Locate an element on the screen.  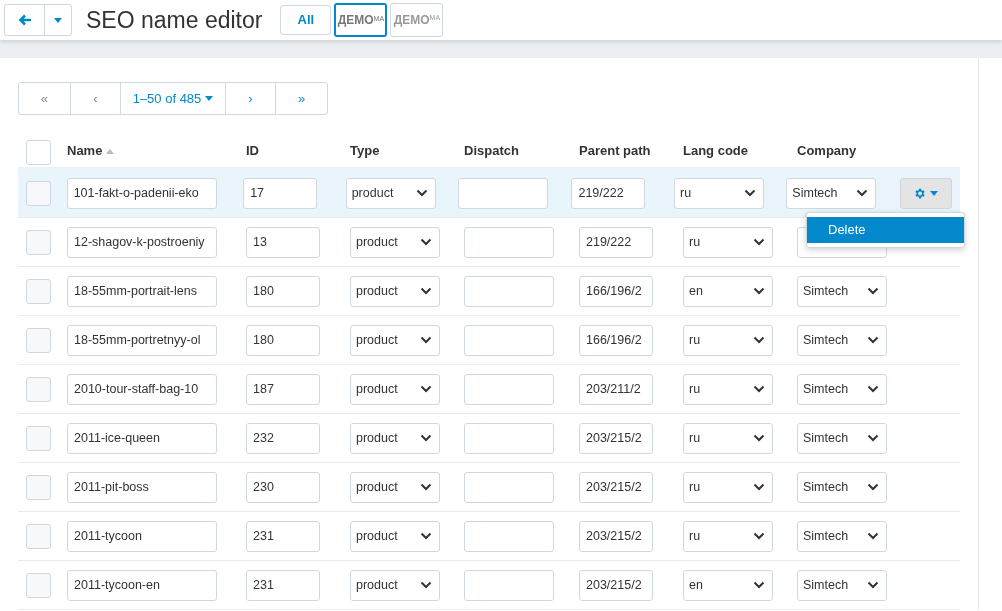
caret-down-icon is located at coordinates (58, 20).